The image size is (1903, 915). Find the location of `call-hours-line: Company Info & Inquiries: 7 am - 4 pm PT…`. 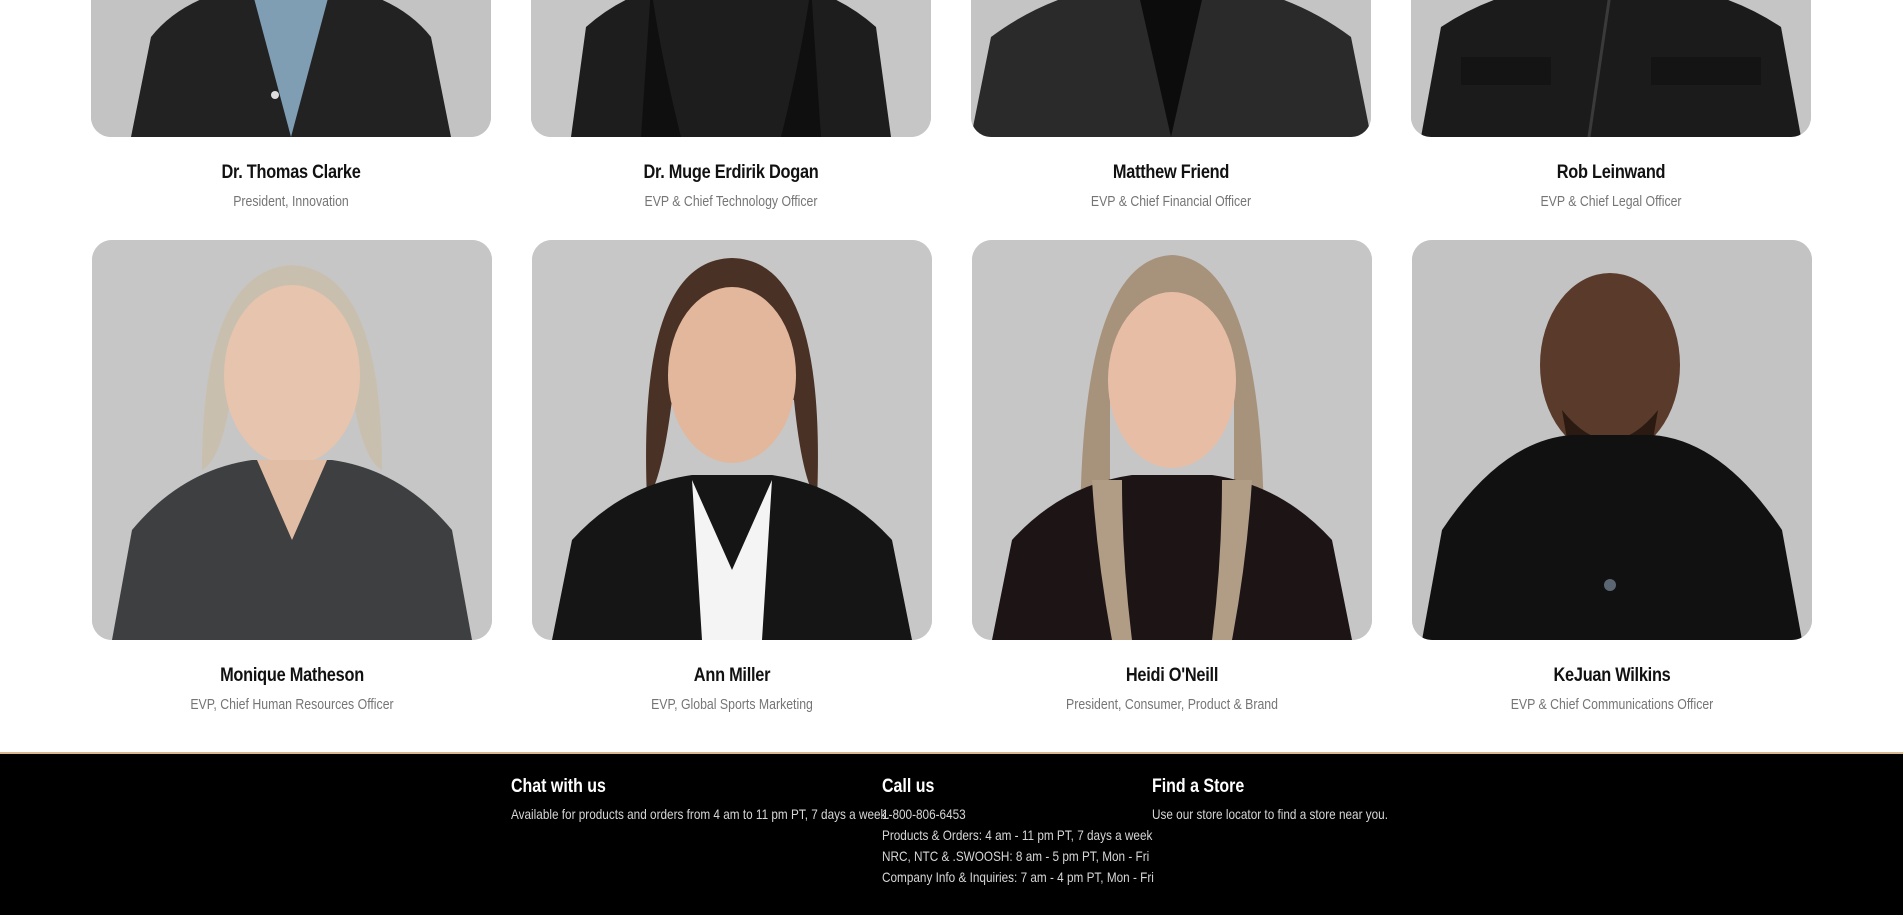

call-hours-line: Company Info & Inquiries: 7 am - 4 pm PT… is located at coordinates (1018, 877).